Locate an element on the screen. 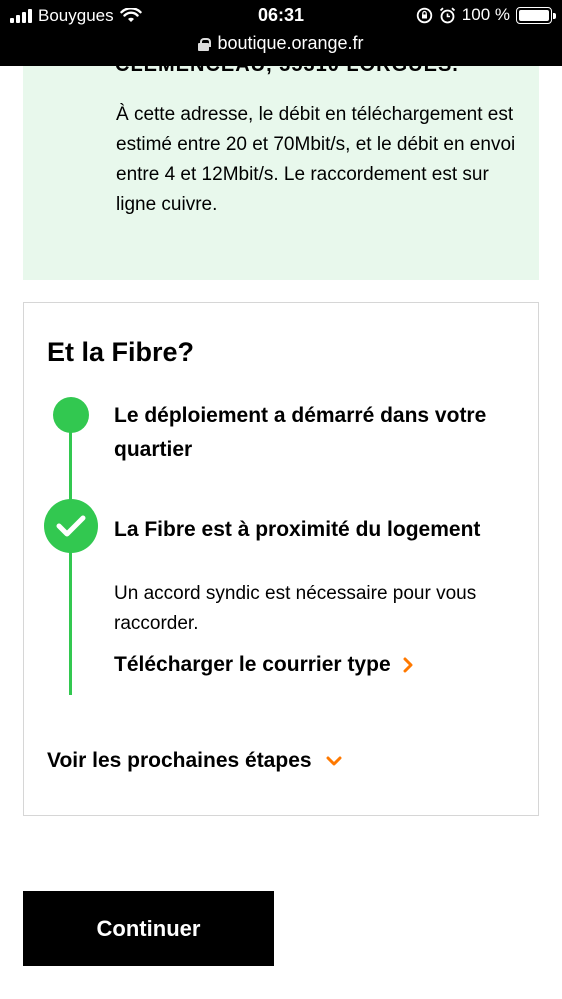  status-right: 100 % is located at coordinates (486, 15).